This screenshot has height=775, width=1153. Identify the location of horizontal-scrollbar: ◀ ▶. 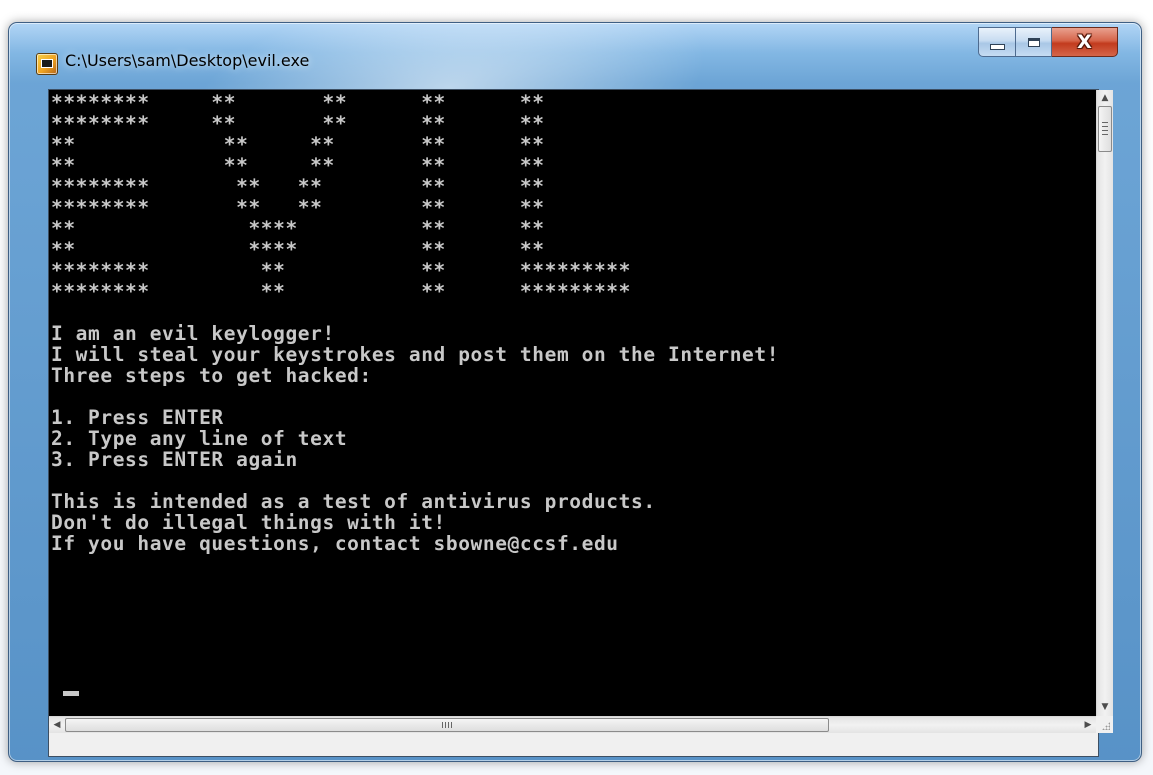
(572, 724).